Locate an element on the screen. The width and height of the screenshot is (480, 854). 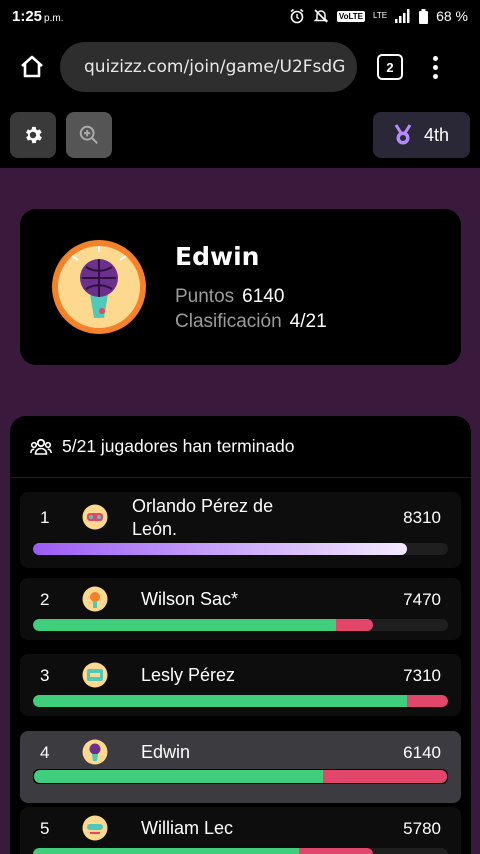
status-icons: VoLTE LTE 68 % is located at coordinates (378, 16).